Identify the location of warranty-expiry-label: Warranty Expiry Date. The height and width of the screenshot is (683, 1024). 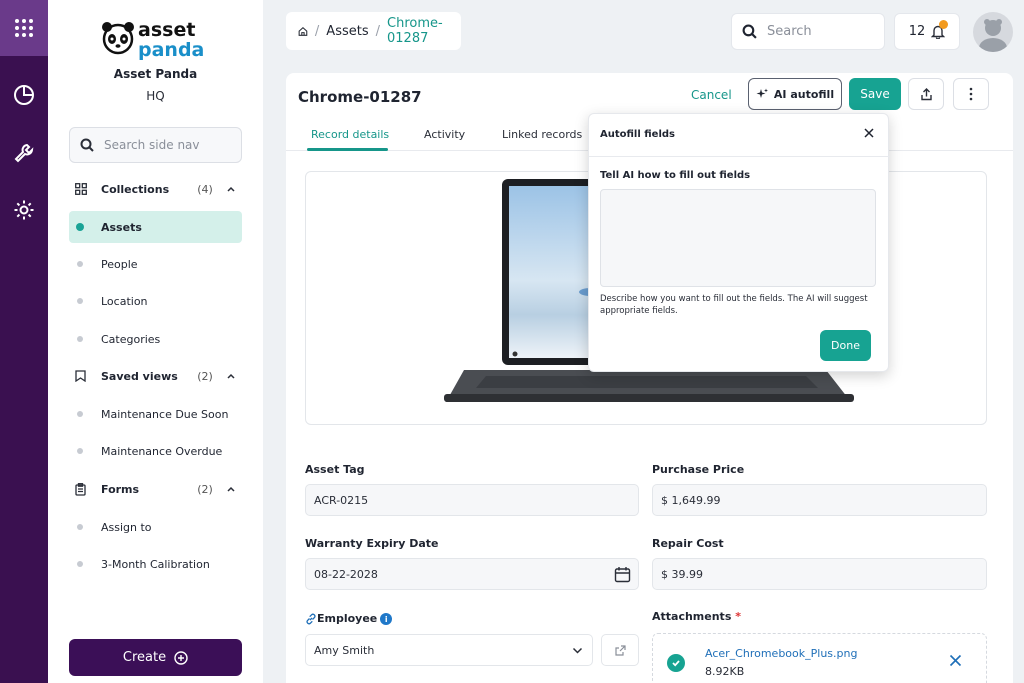
(372, 543).